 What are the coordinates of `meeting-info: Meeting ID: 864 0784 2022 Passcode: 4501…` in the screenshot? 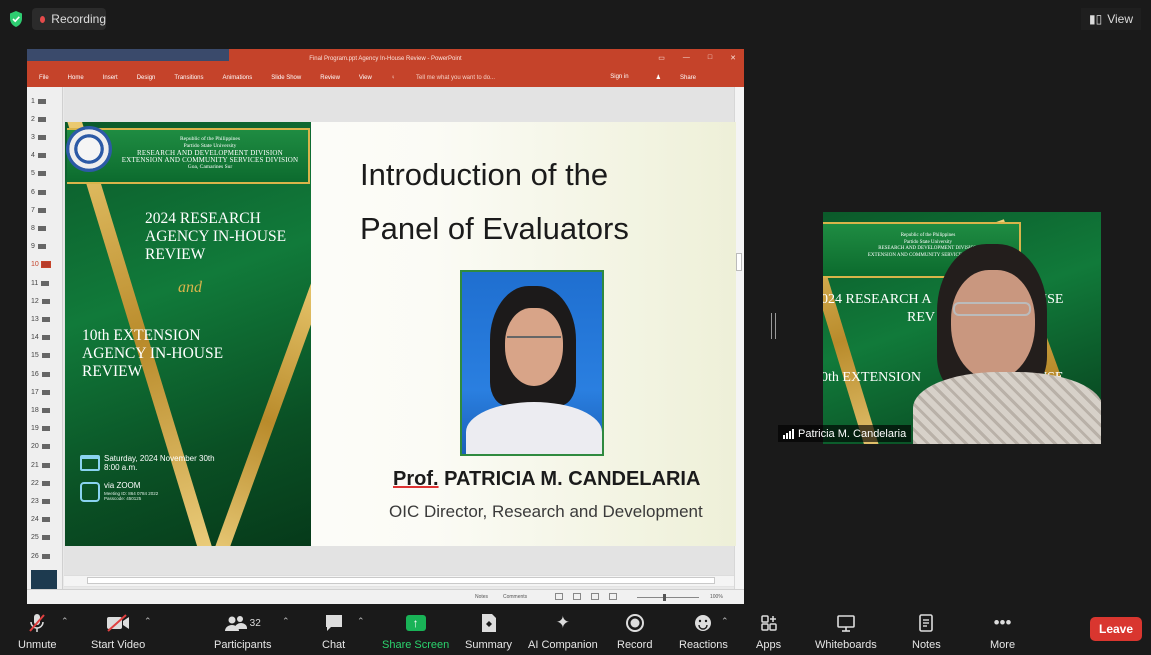 It's located at (131, 496).